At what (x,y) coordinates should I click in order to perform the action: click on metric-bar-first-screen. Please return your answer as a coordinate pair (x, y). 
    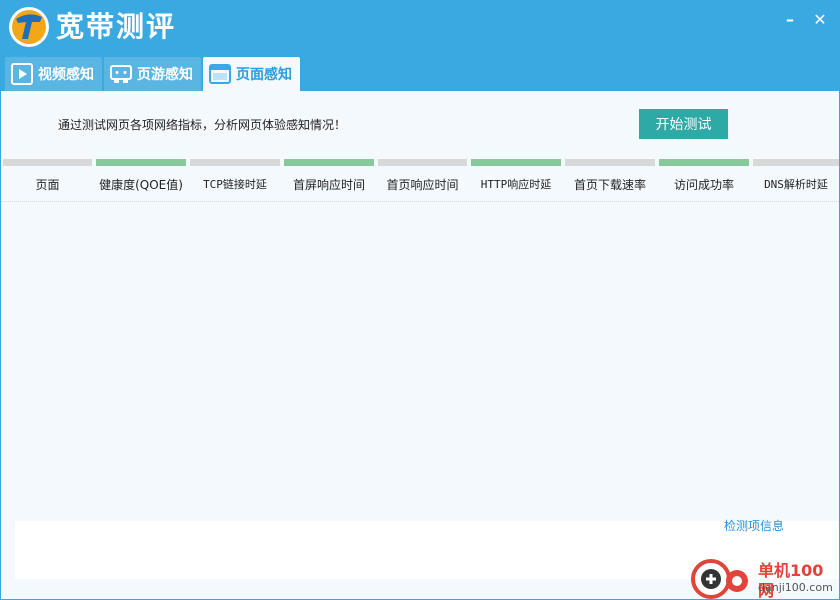
    Looking at the image, I should click on (329, 162).